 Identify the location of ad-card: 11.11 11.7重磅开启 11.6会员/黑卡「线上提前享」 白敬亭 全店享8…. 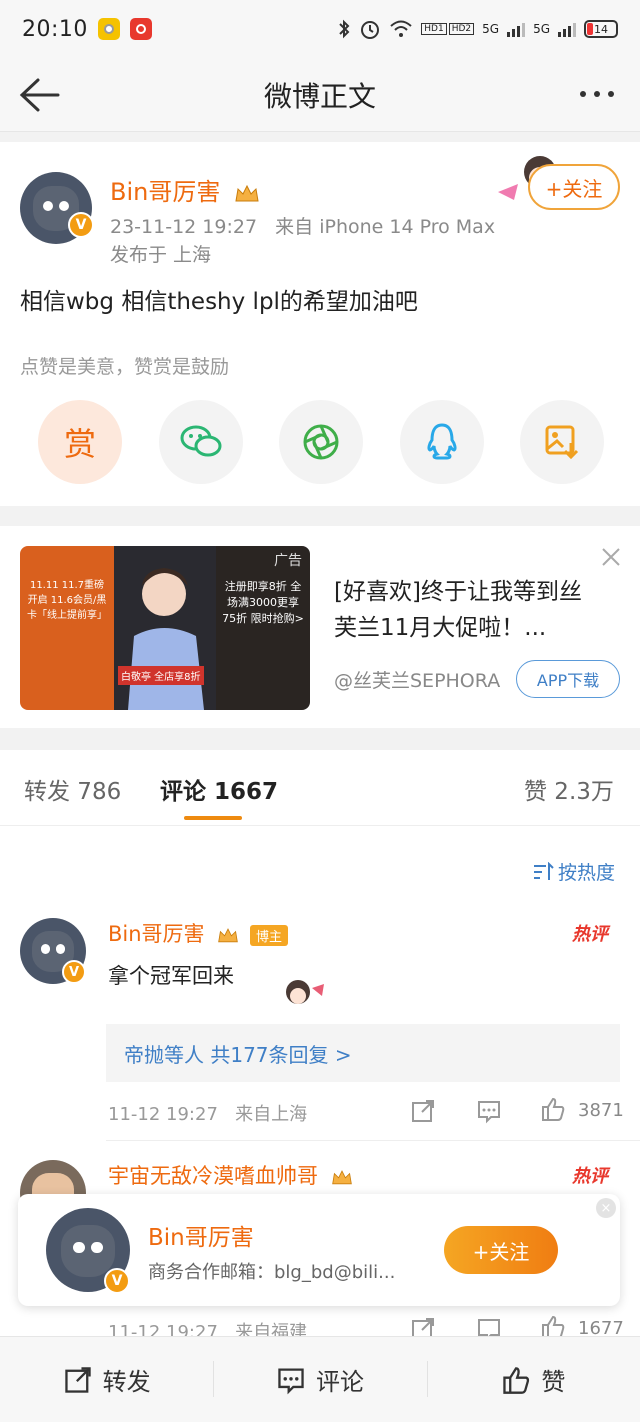
(320, 627).